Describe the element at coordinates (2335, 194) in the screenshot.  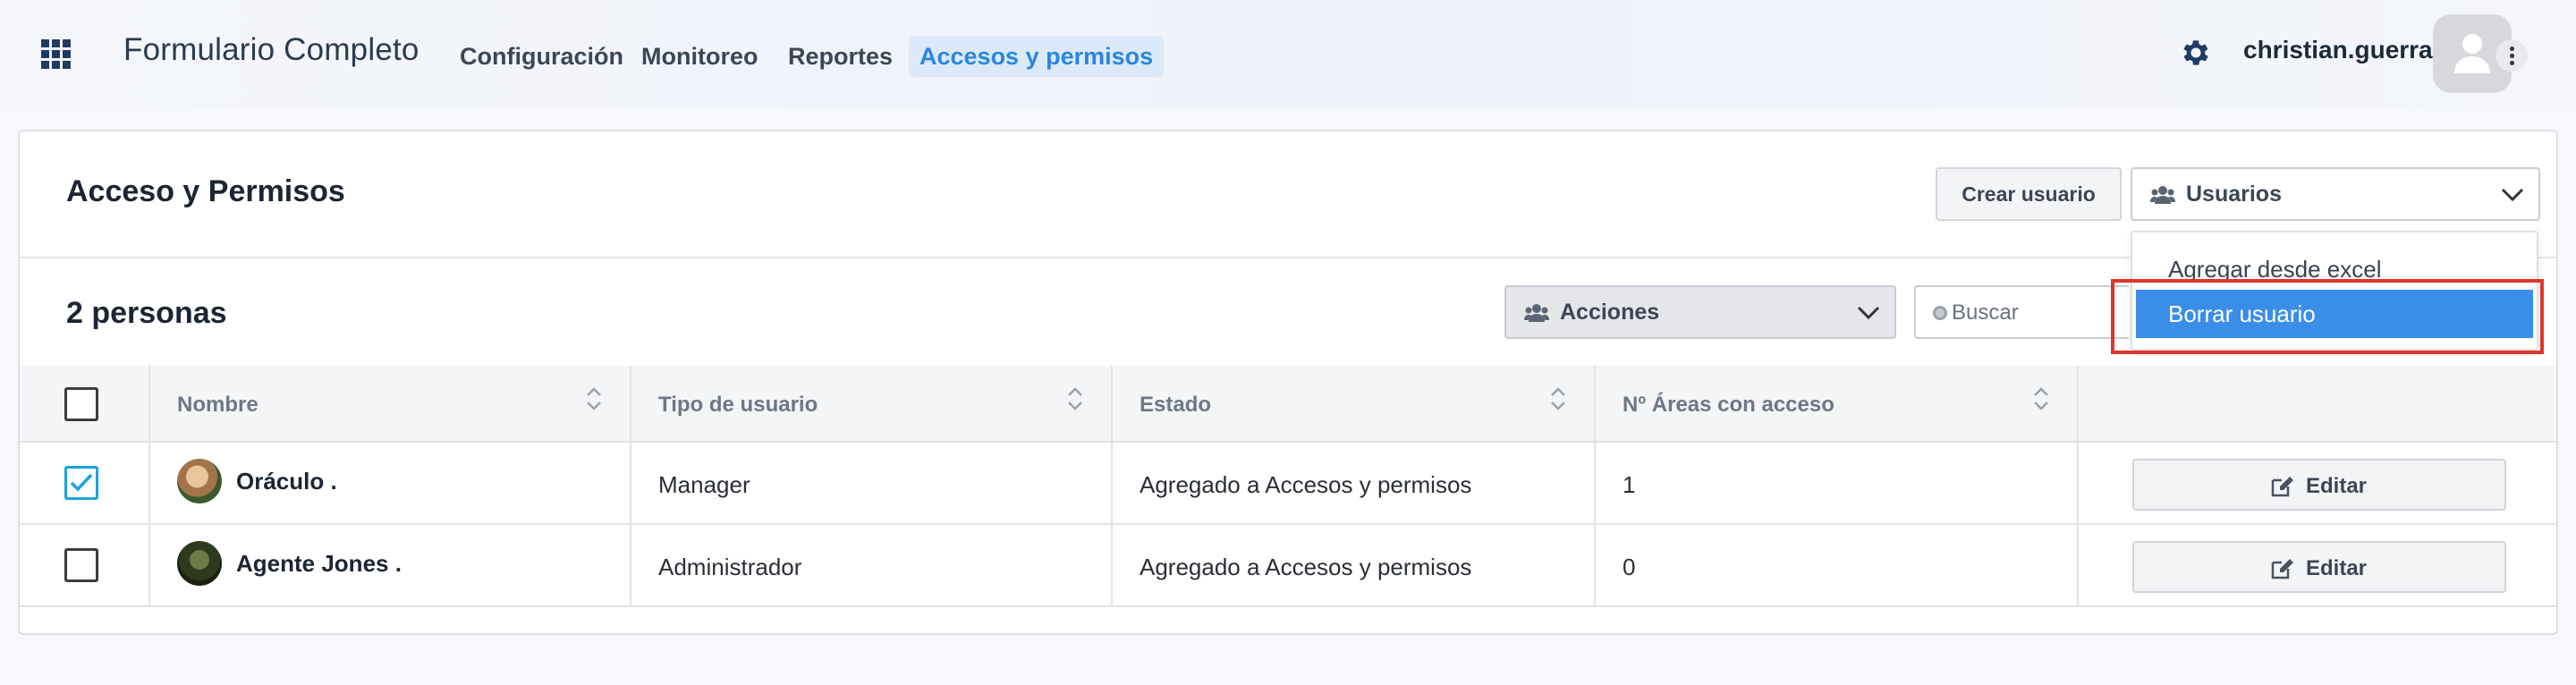
I see `users-select: Usuarios` at that location.